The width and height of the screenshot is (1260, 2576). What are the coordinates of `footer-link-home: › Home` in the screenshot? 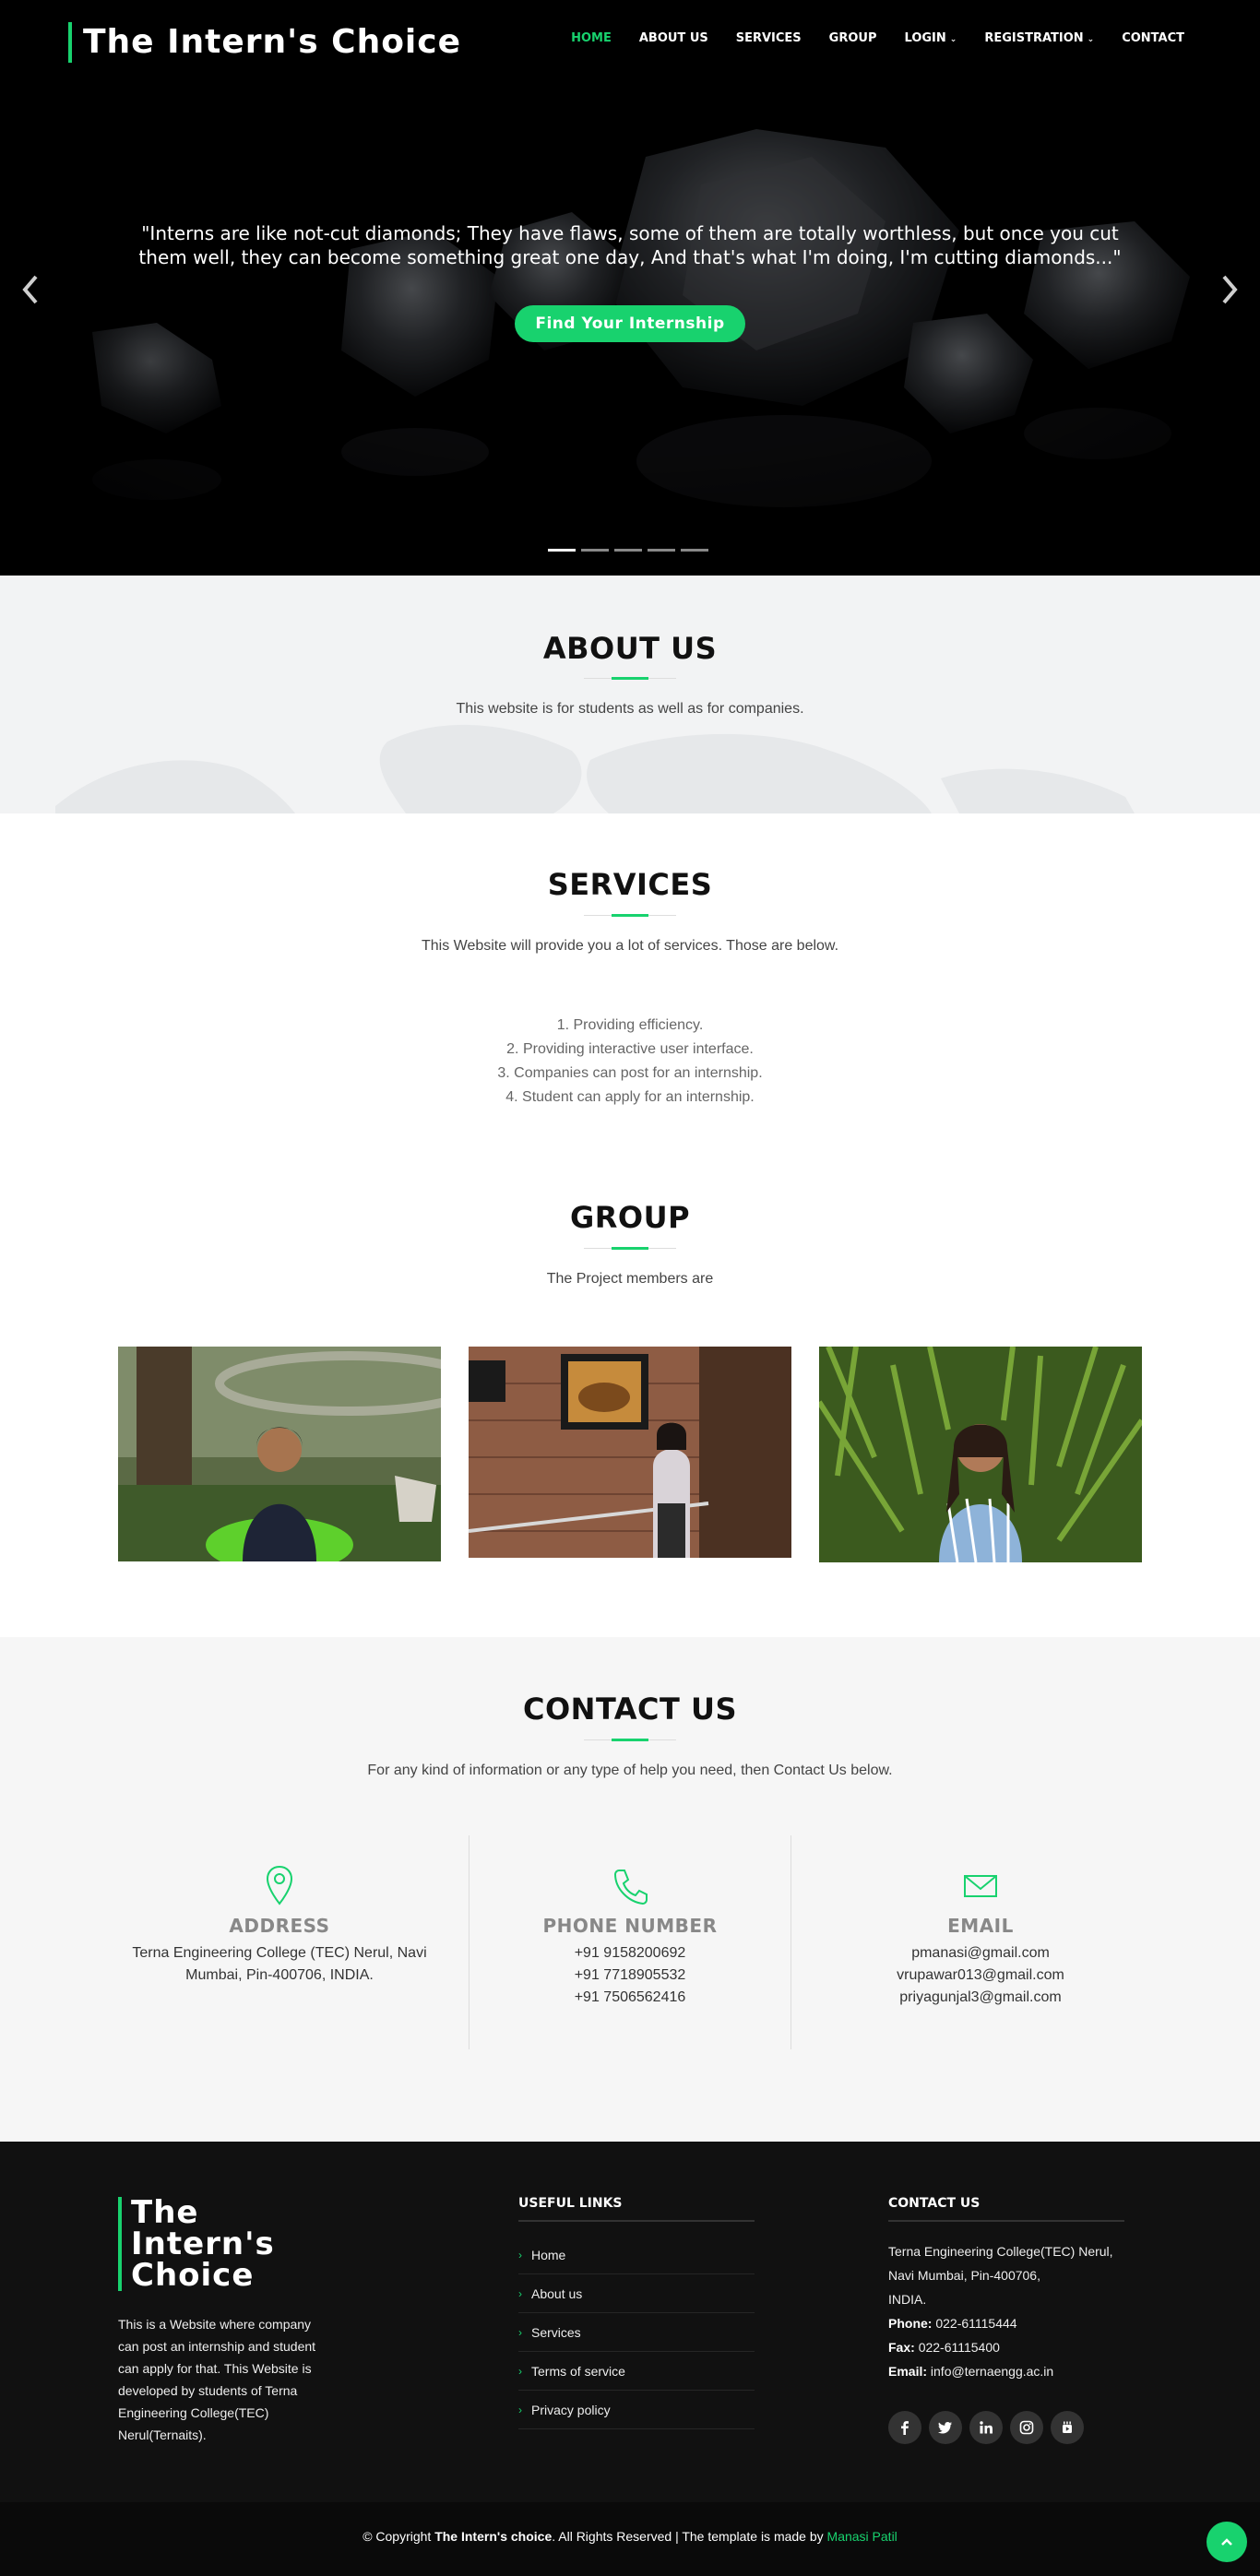 It's located at (636, 2255).